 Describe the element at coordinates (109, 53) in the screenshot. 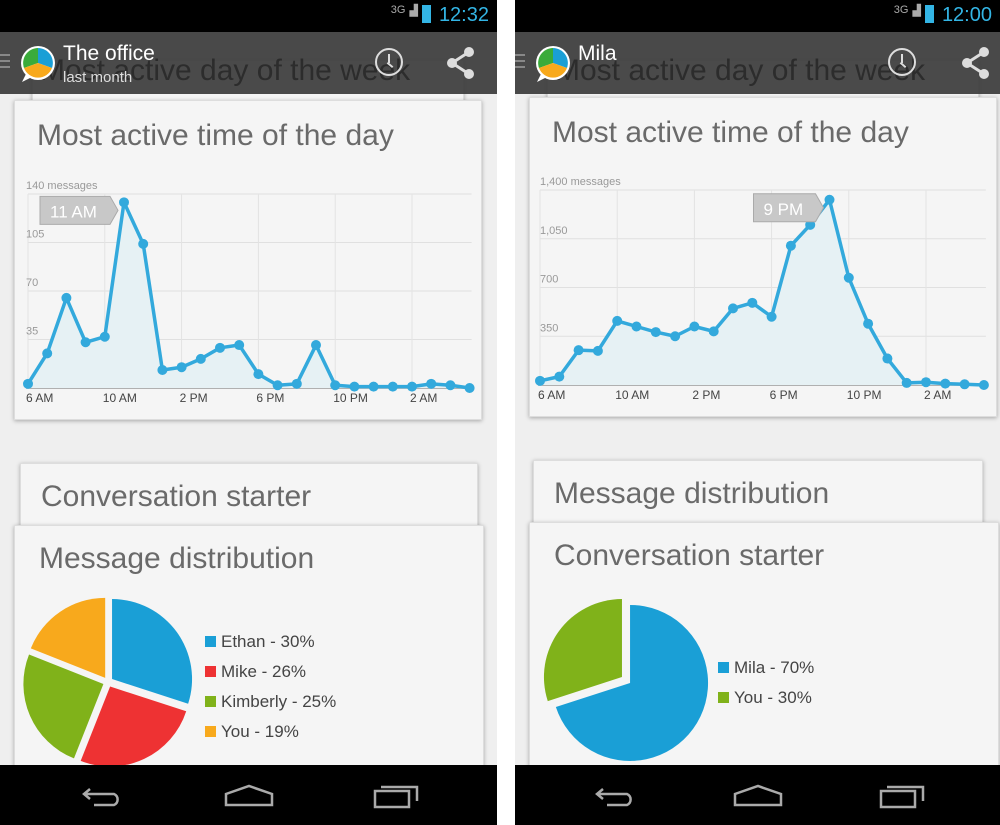

I see `conversation-title: The office` at that location.